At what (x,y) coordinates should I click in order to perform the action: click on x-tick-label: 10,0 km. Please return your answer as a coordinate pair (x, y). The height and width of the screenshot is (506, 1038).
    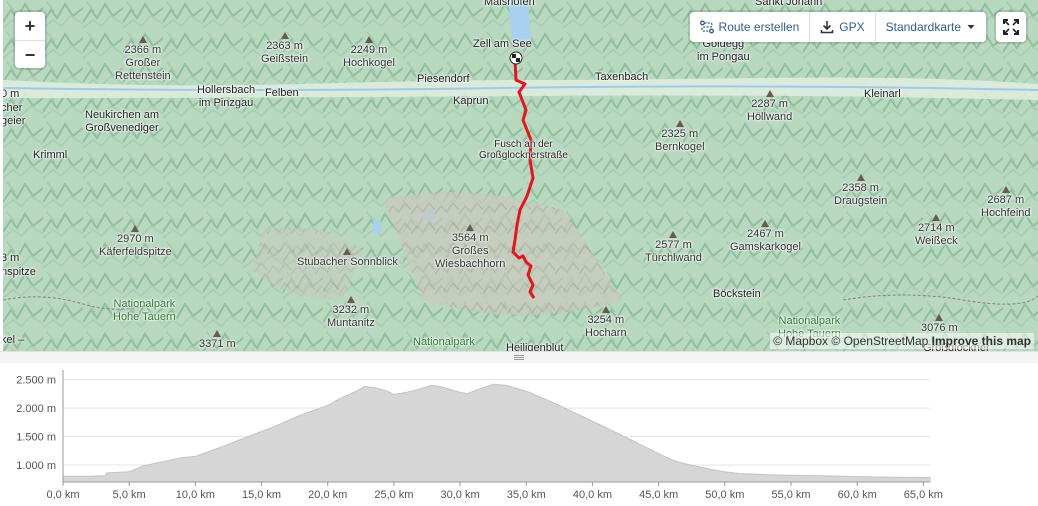
    Looking at the image, I should click on (195, 495).